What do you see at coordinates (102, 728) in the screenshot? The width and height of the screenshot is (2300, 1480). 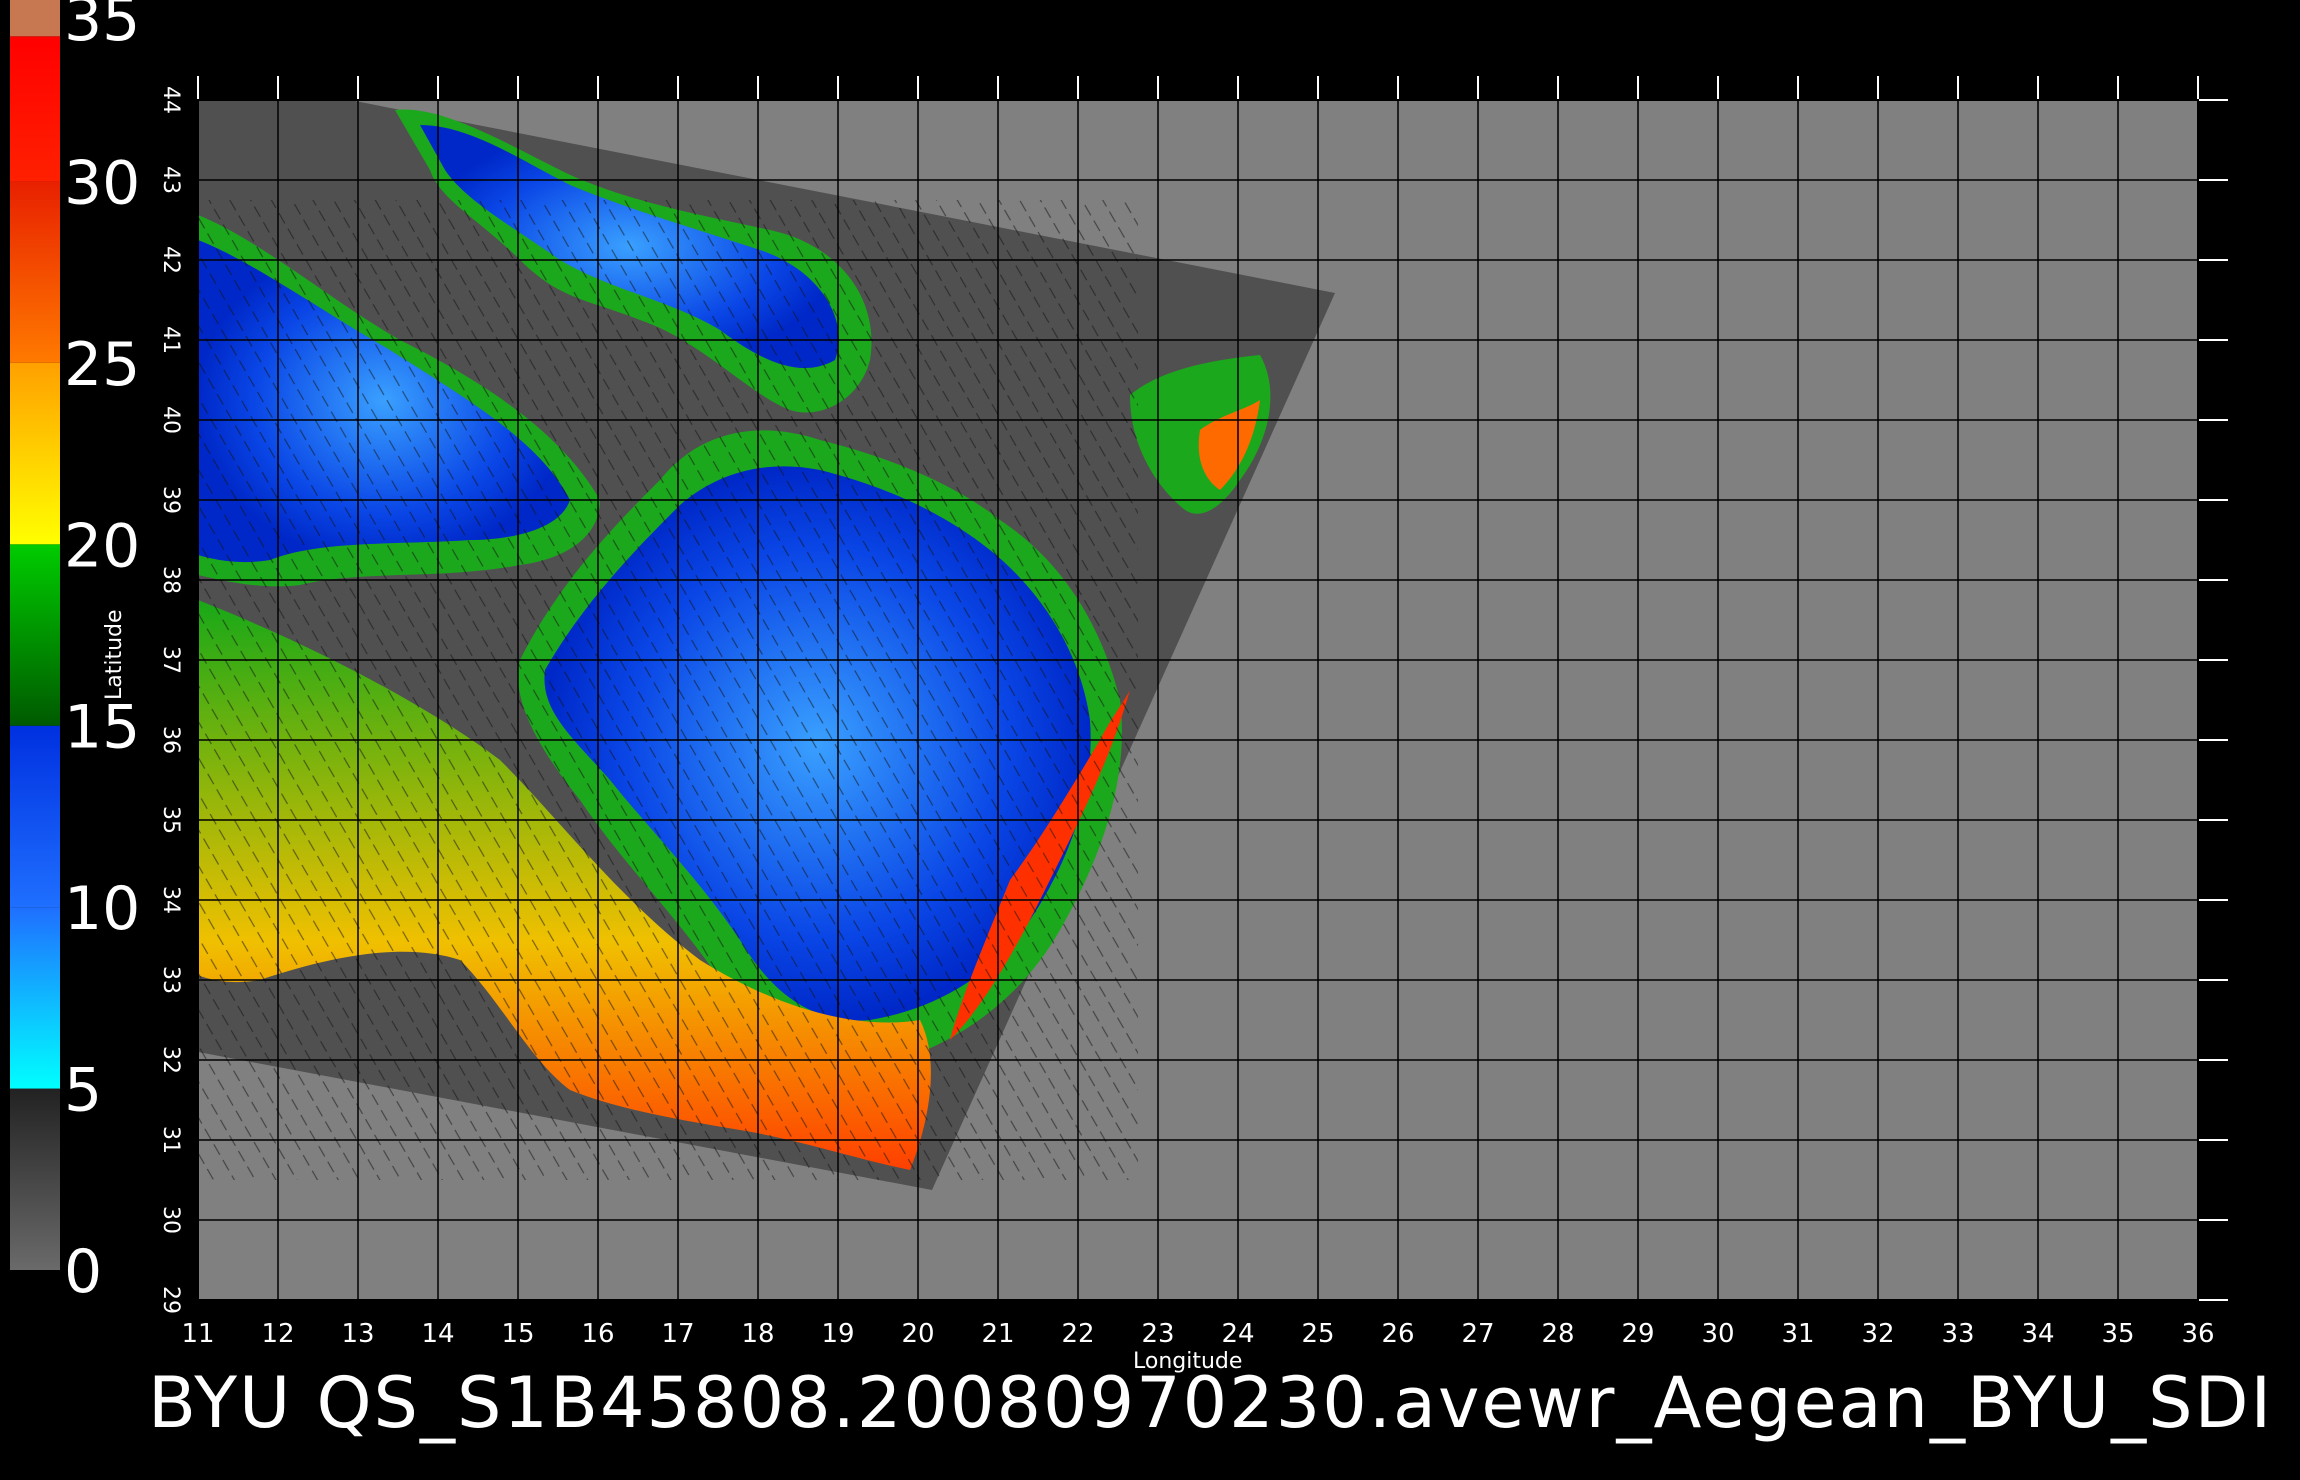 I see `colorbar-label: 15` at bounding box center [102, 728].